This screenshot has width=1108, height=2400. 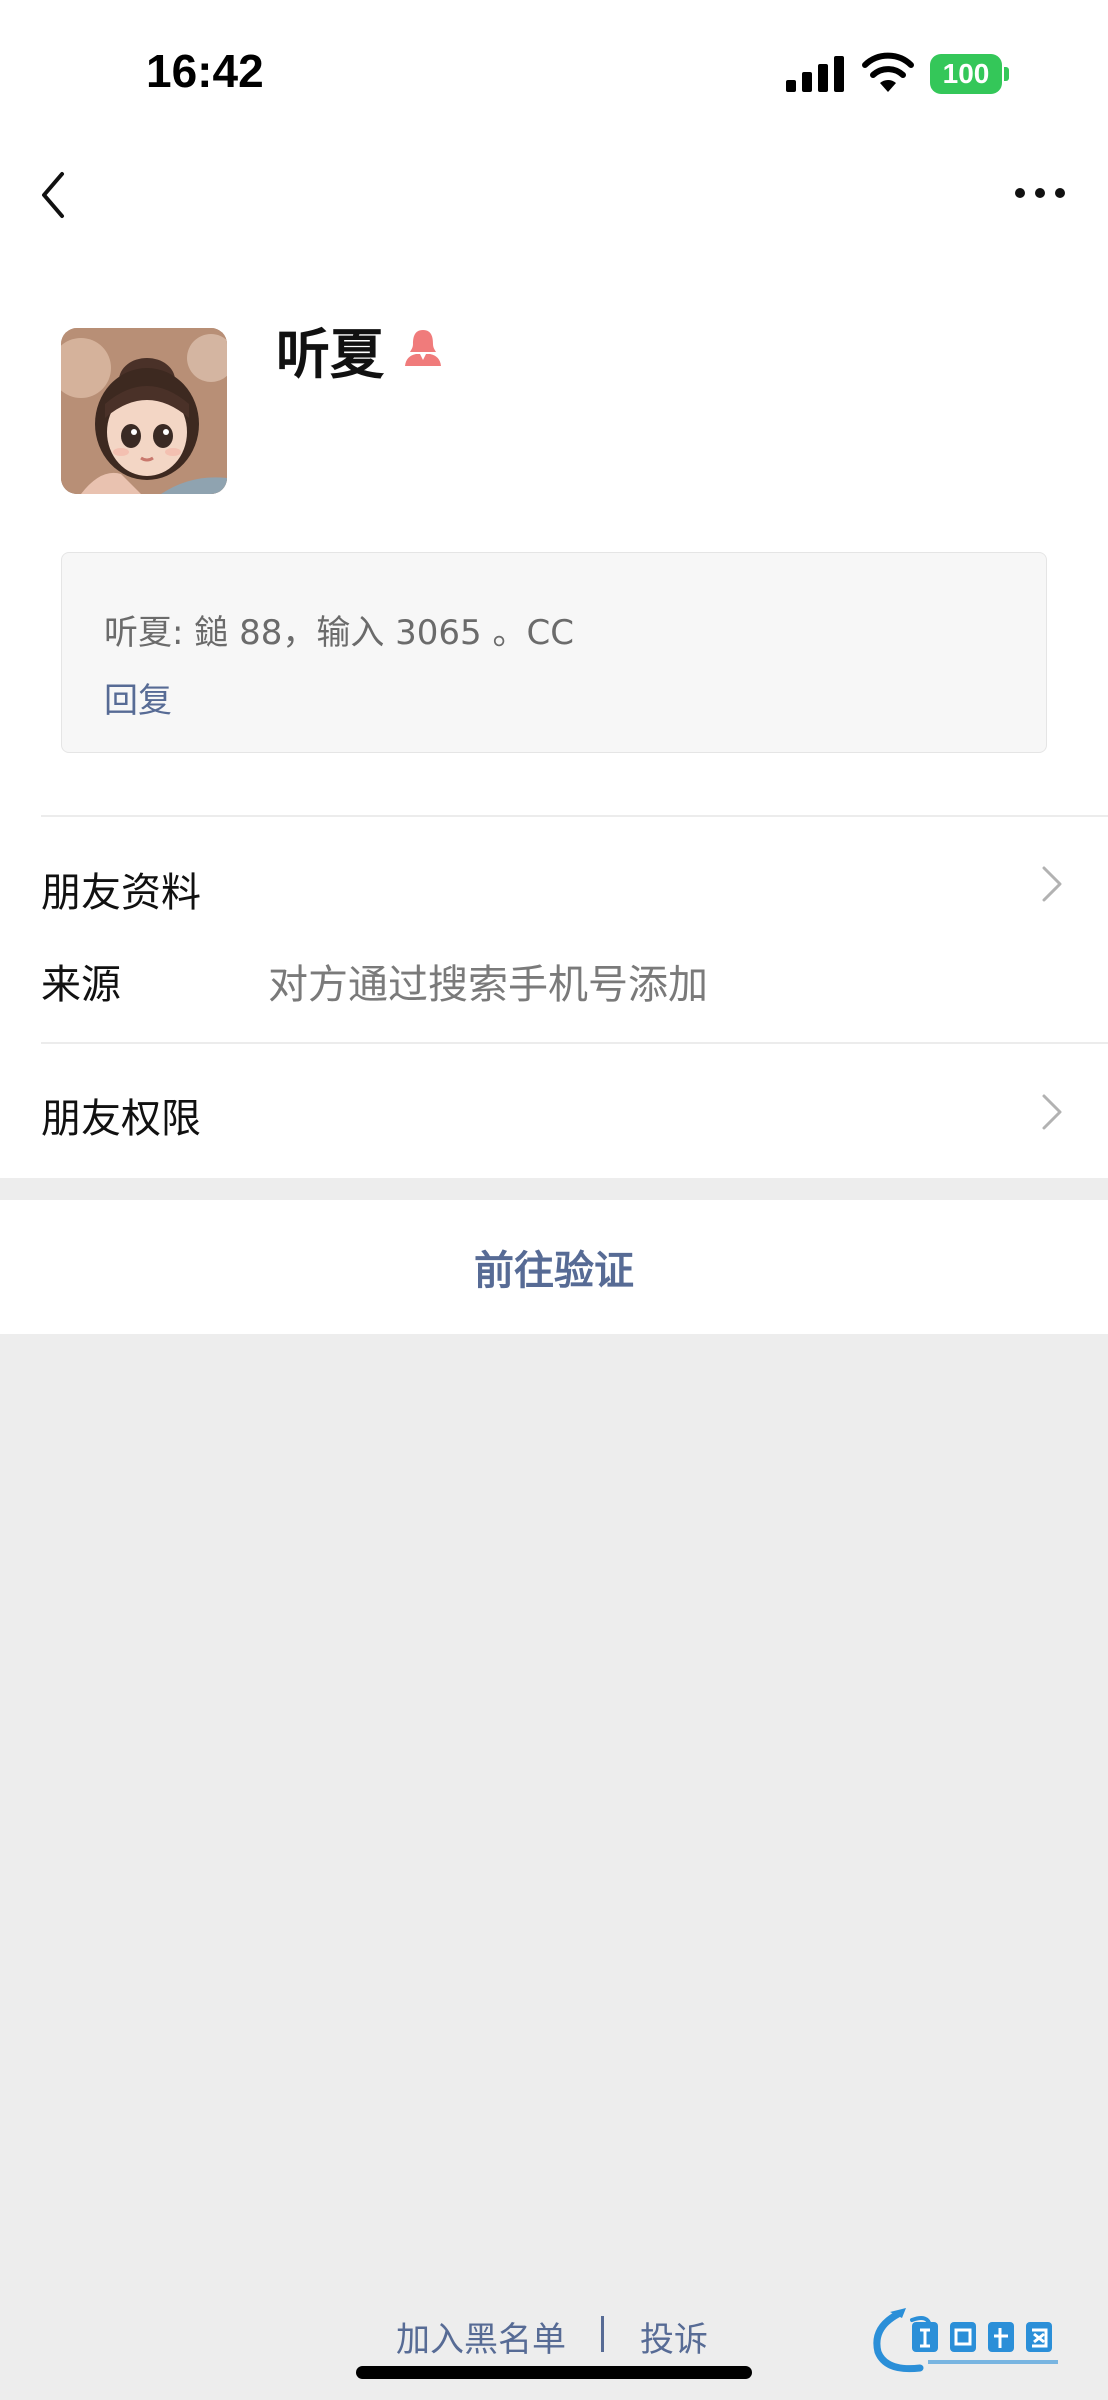 I want to click on signal-icon, so click(x=815, y=74).